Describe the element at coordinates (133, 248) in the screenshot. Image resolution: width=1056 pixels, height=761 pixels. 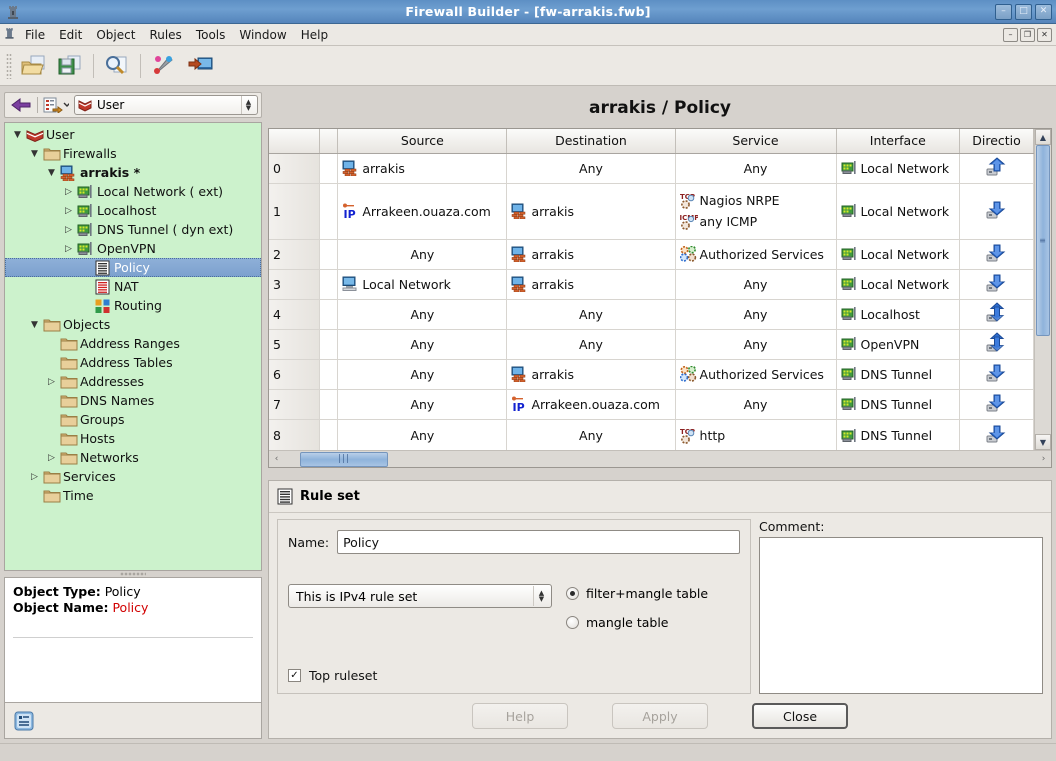
I see `tree-item-openvpn: ▷ OpenVPN` at that location.